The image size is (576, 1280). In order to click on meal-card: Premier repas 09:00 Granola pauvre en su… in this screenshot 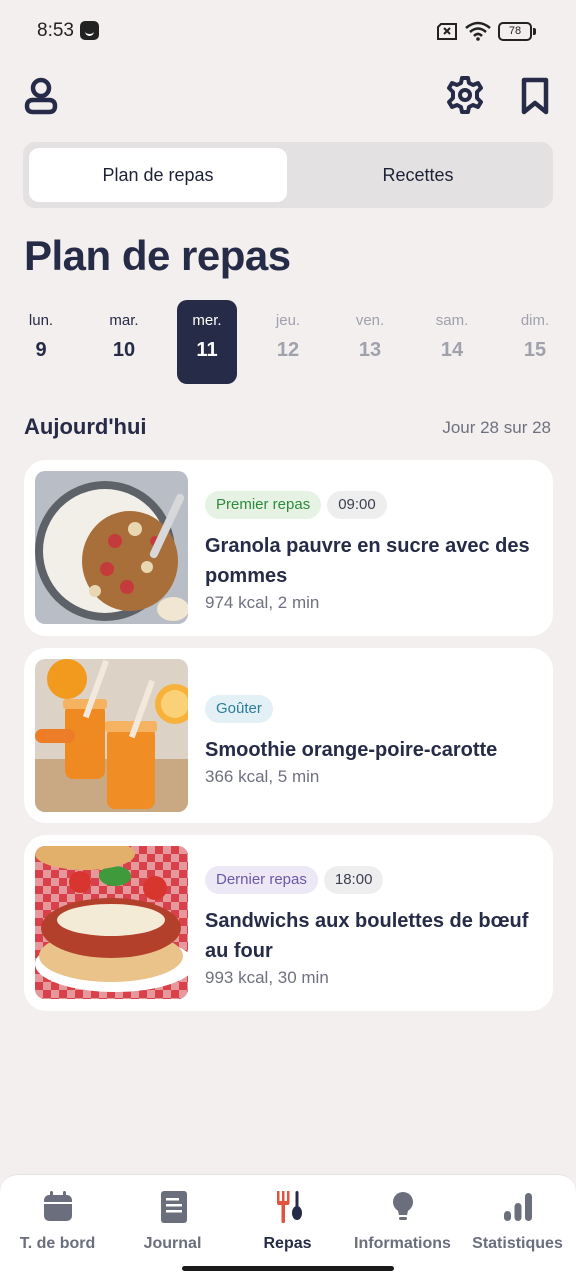, I will do `click(288, 548)`.